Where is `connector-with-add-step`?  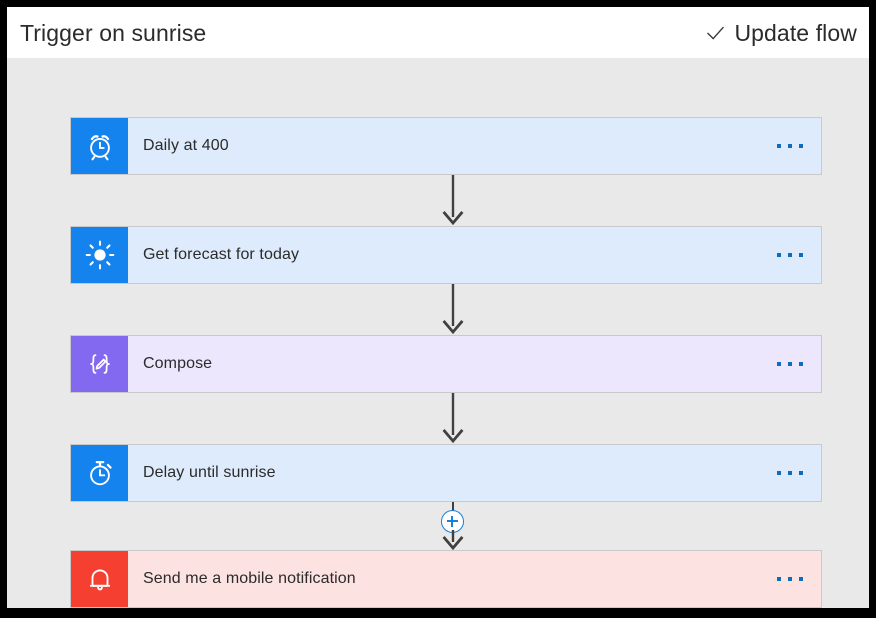
connector-with-add-step is located at coordinates (453, 526).